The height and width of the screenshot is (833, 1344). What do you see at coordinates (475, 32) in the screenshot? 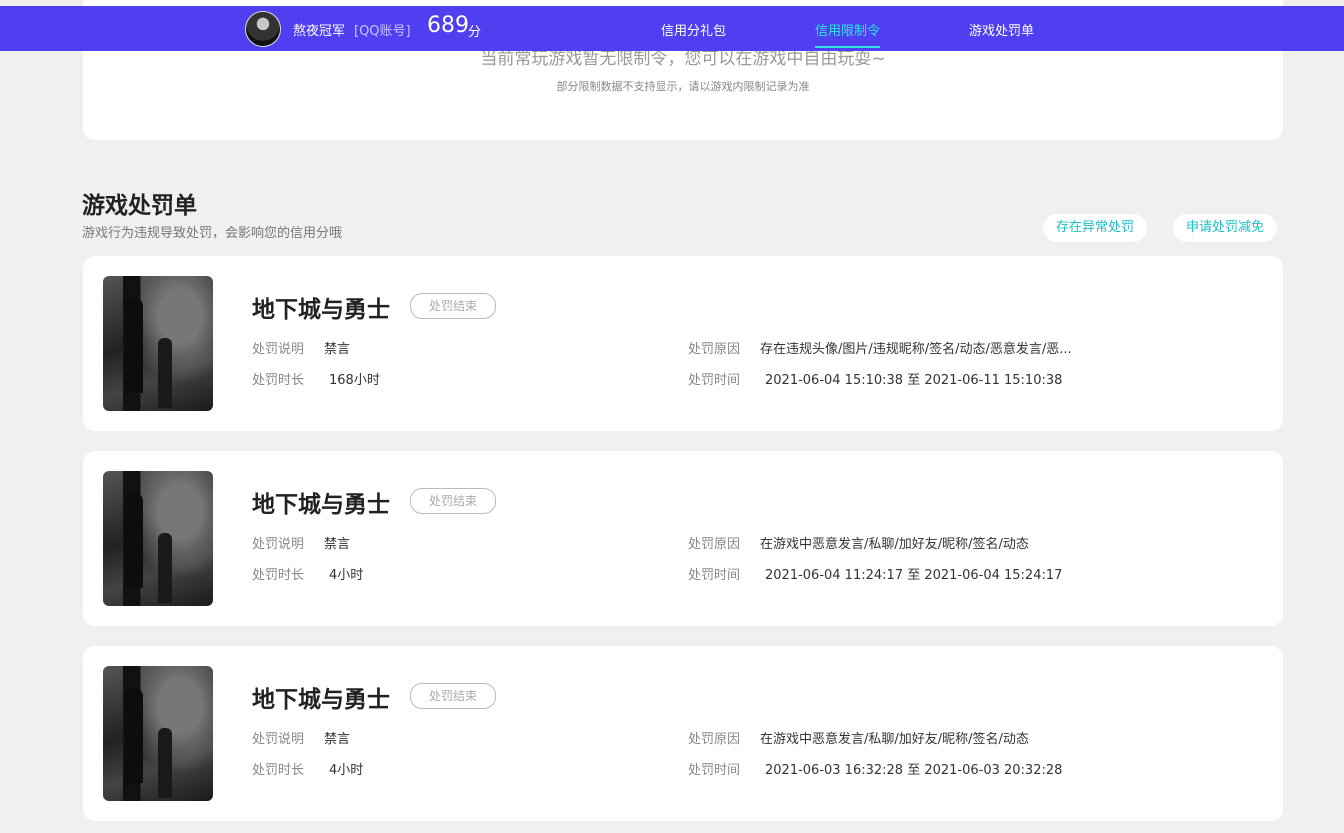
I see `credit-score-unit: 分` at bounding box center [475, 32].